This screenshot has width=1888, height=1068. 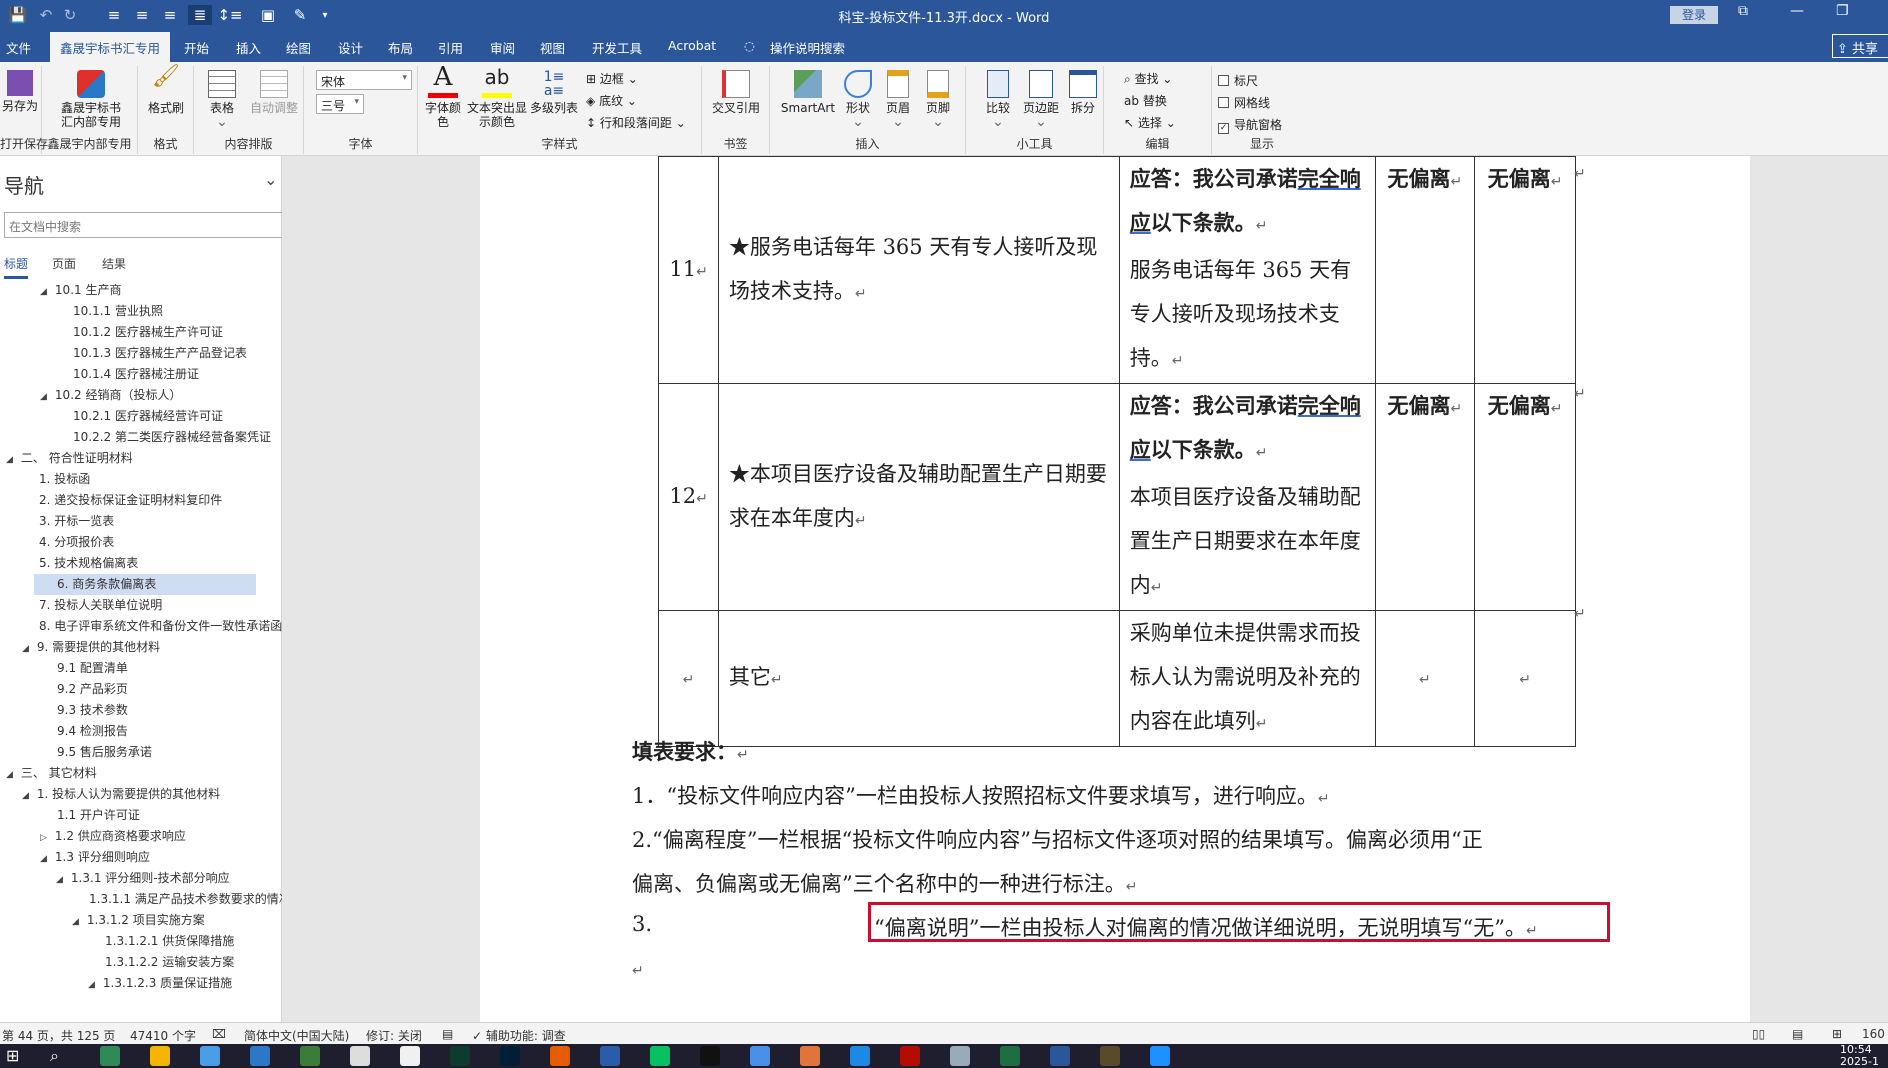 What do you see at coordinates (141, 794) in the screenshot?
I see `nav-item: ◢ 1. 投标人认为需要提供的其他材料` at bounding box center [141, 794].